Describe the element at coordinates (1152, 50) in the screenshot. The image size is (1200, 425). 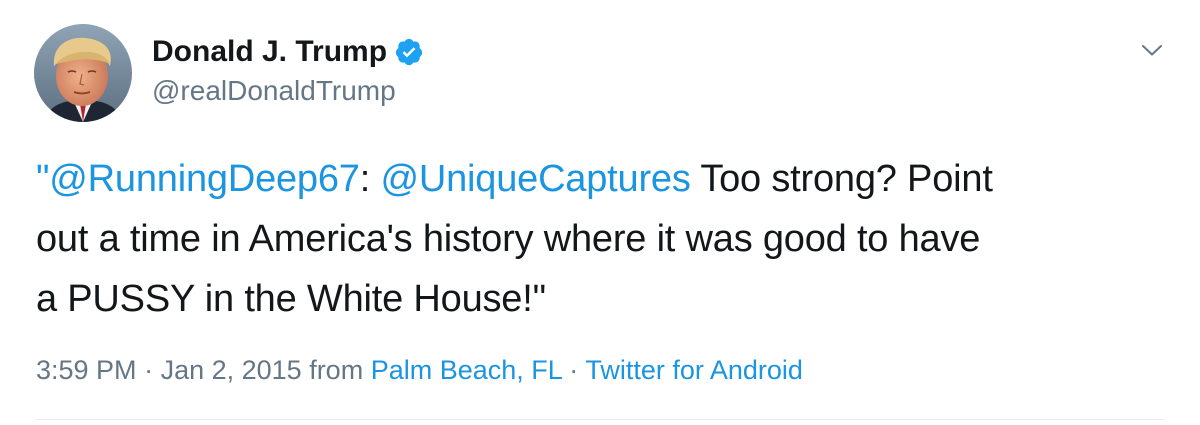
I see `chevron-down-icon` at that location.